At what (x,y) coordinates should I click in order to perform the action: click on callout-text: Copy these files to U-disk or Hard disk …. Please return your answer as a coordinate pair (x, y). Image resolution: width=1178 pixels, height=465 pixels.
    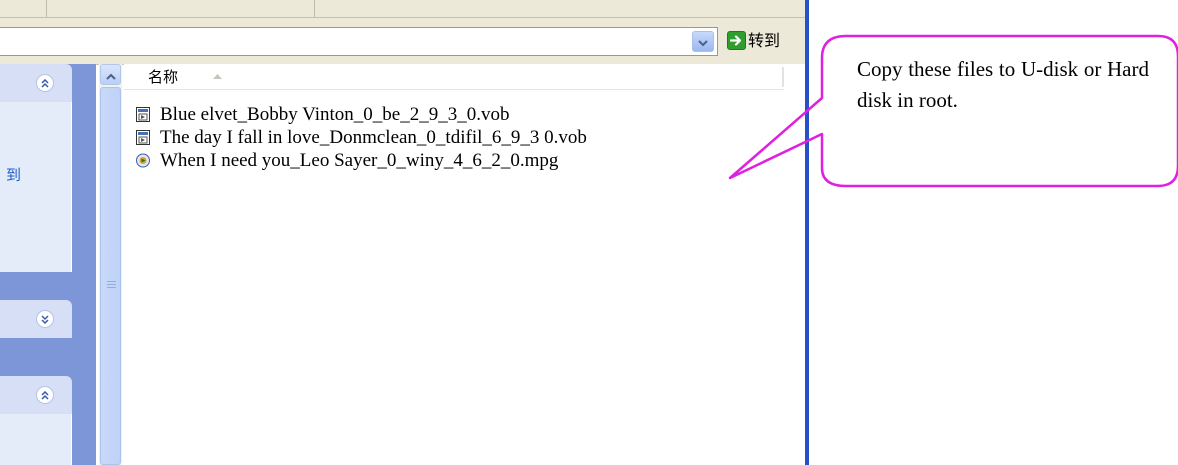
    Looking at the image, I should click on (1003, 84).